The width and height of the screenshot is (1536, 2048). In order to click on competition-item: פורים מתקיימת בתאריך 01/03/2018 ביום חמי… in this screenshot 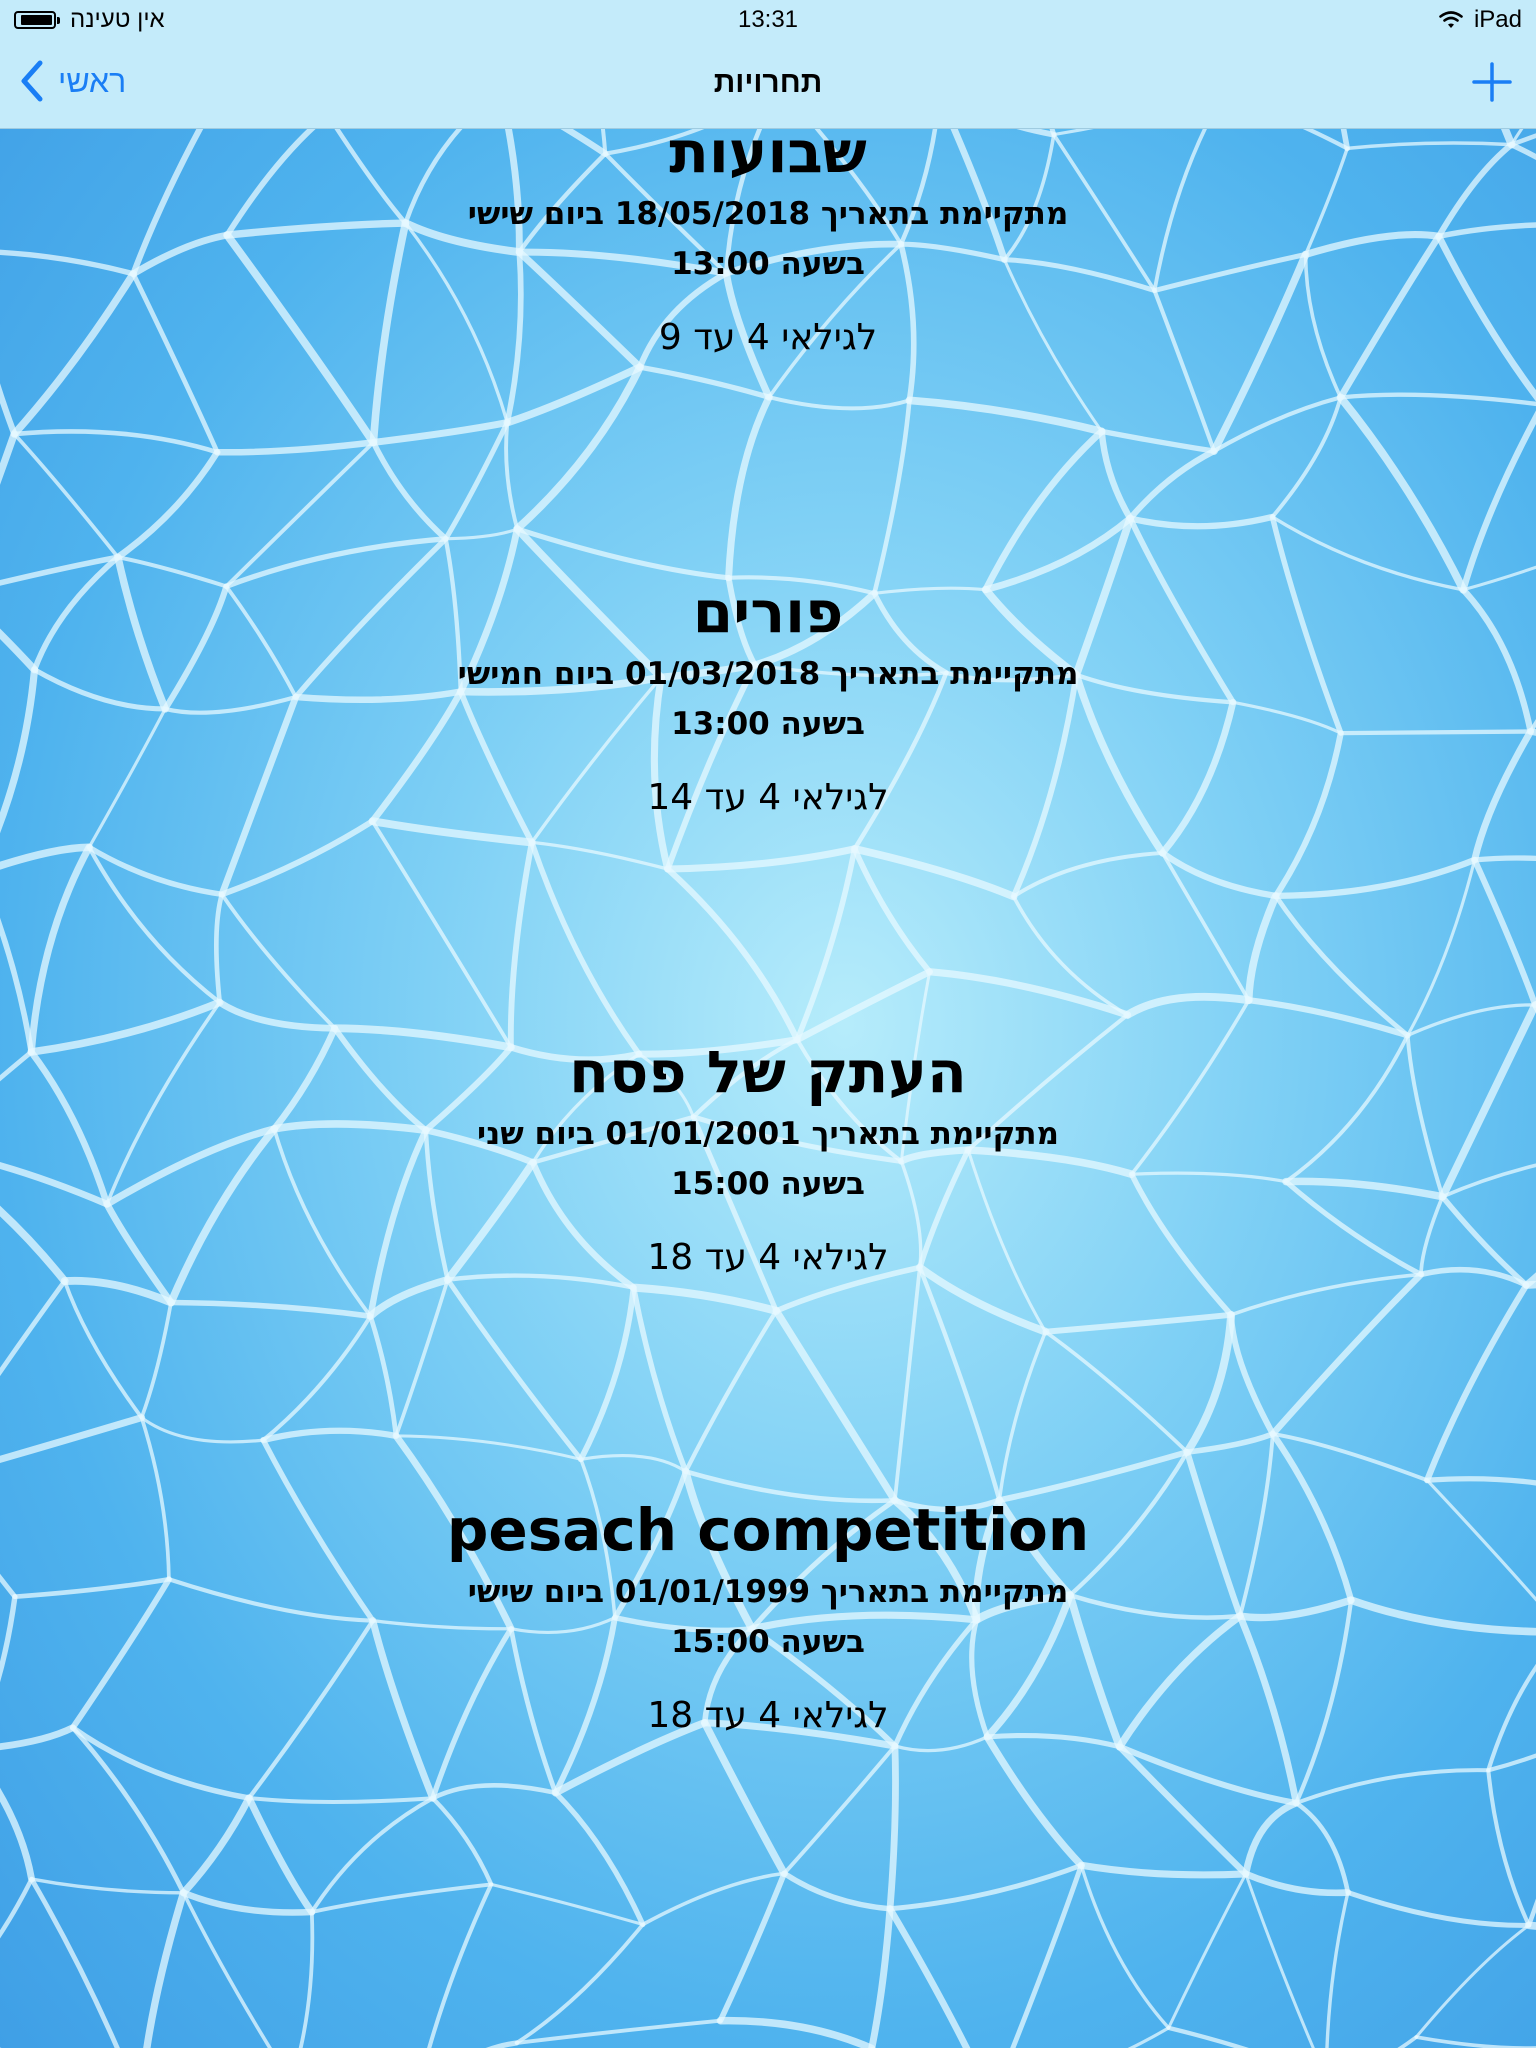, I will do `click(768, 700)`.